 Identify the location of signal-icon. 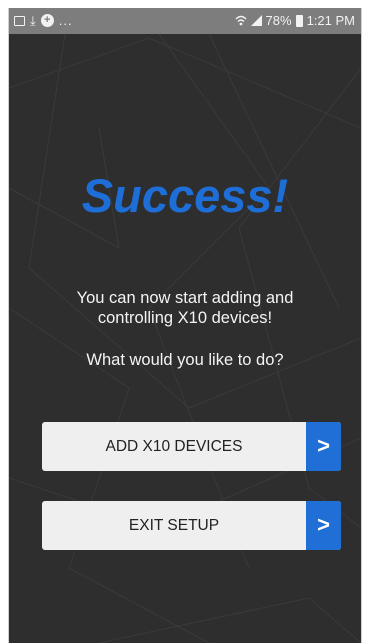
(256, 20).